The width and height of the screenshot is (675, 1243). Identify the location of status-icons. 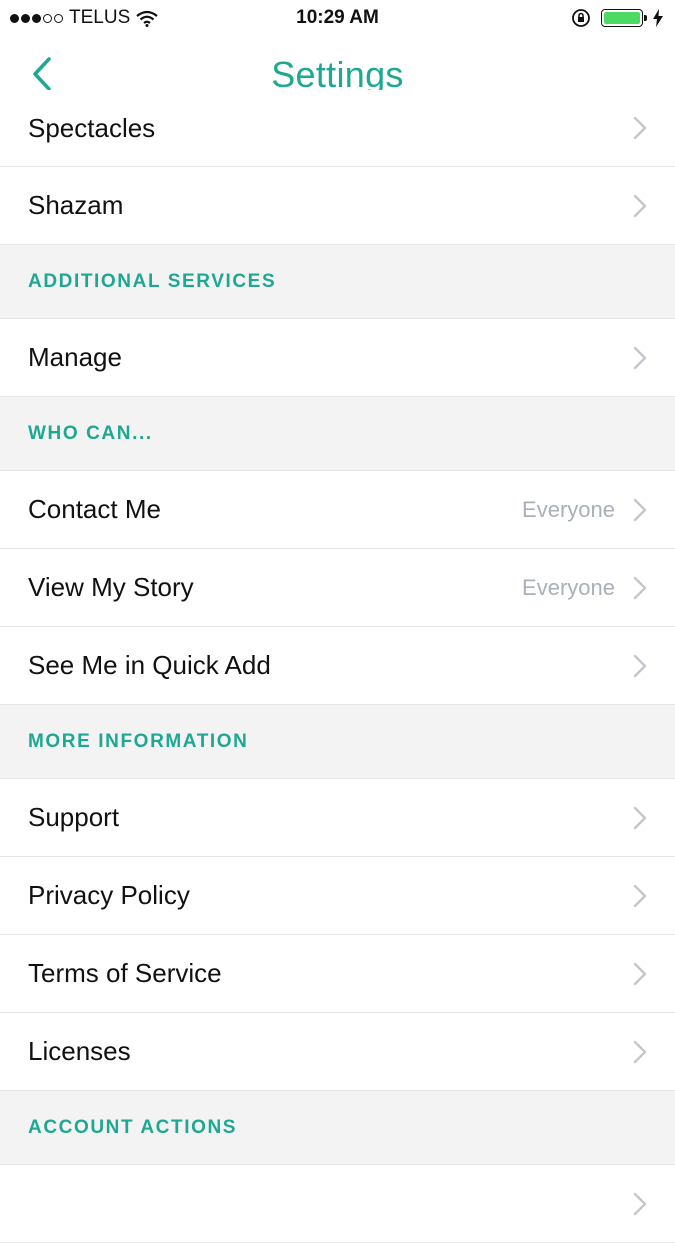
(623, 18).